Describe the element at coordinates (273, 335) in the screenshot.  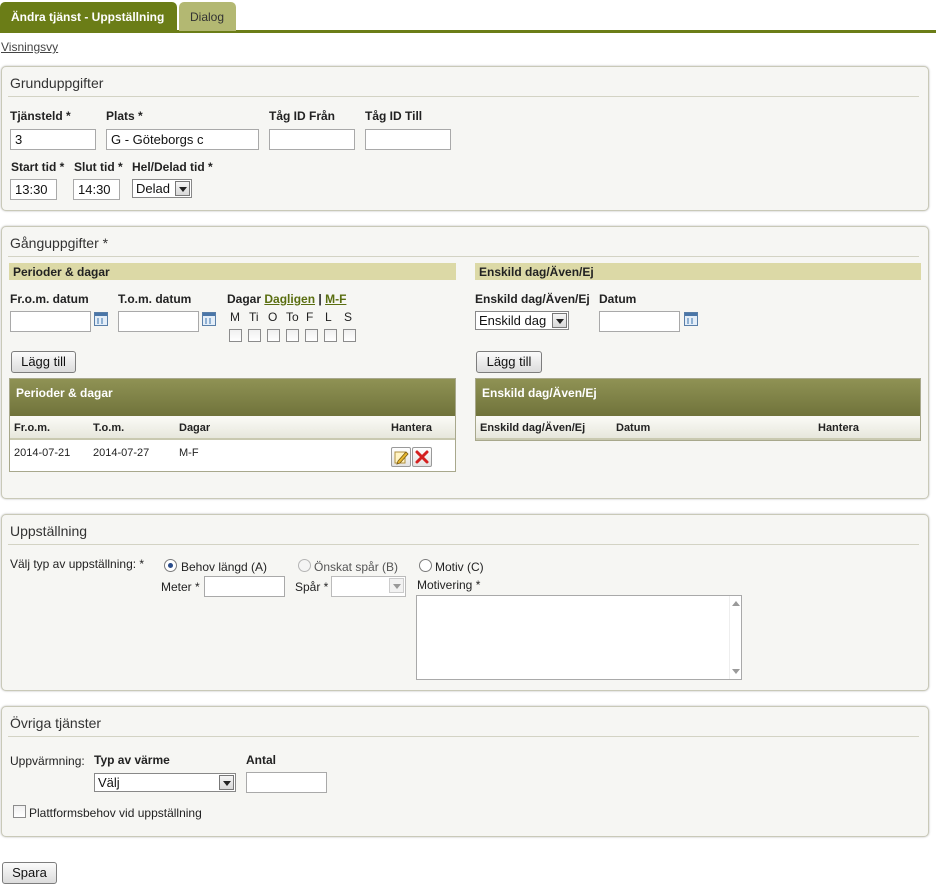
I see `day-checkbox-o` at that location.